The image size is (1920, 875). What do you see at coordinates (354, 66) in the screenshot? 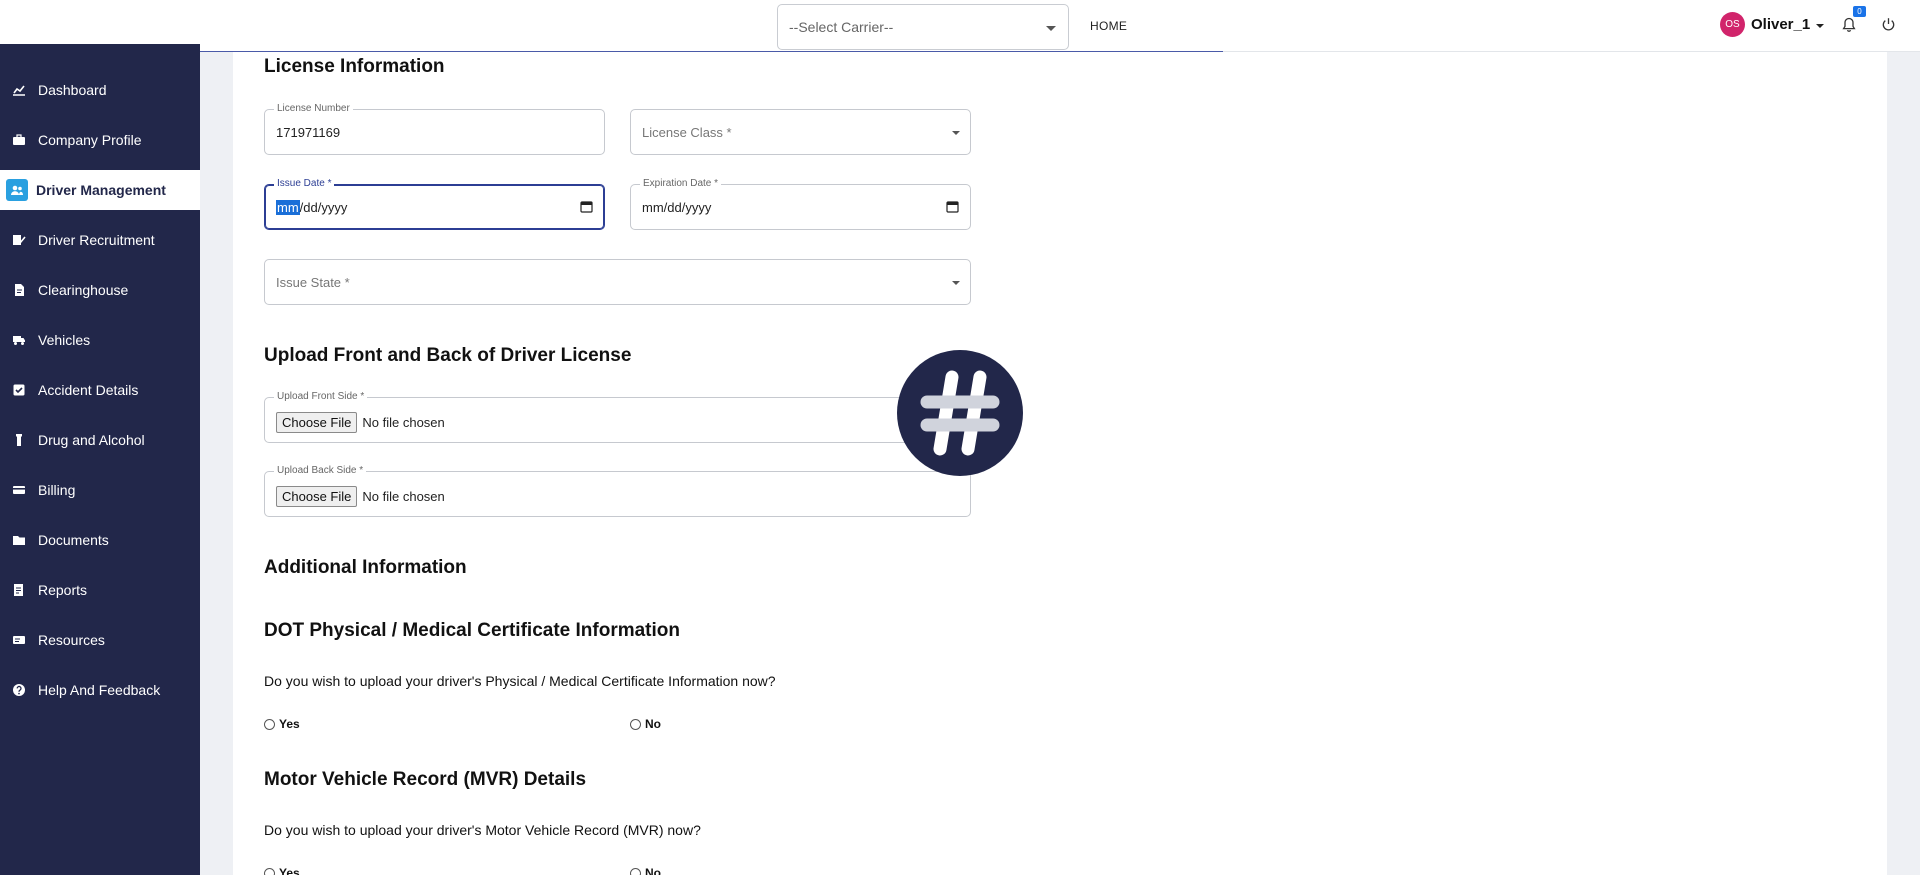
I see `license-information-heading: License Information` at bounding box center [354, 66].